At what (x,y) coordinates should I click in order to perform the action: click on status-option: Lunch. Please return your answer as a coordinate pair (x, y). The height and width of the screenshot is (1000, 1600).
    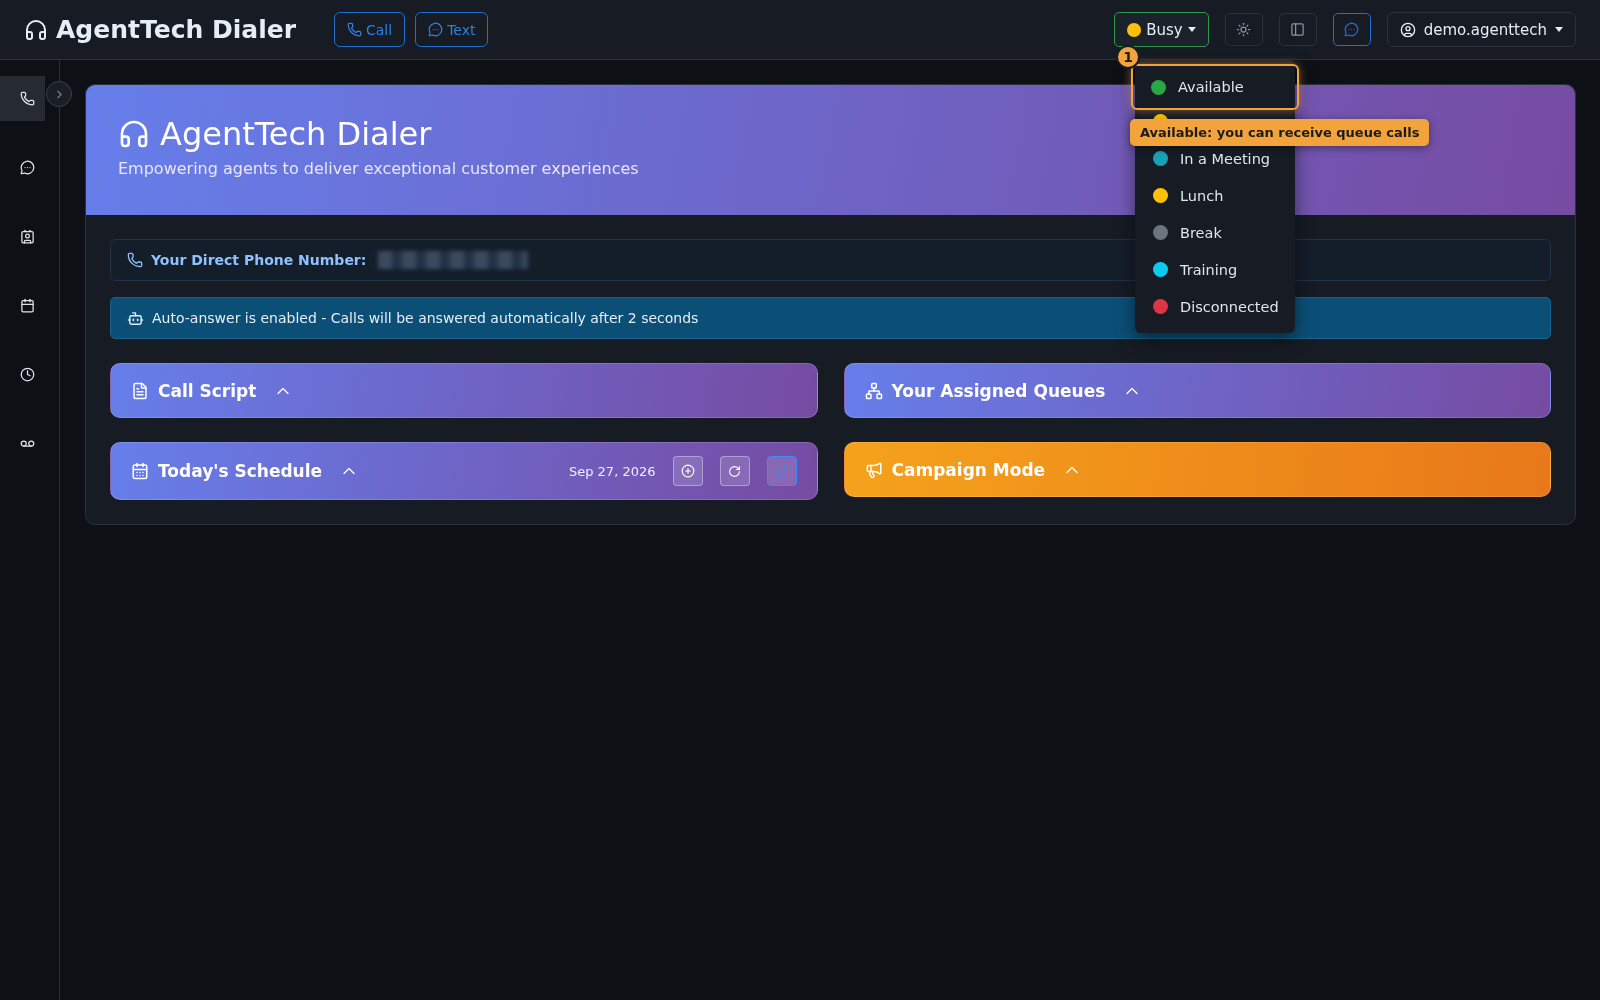
    Looking at the image, I should click on (1215, 195).